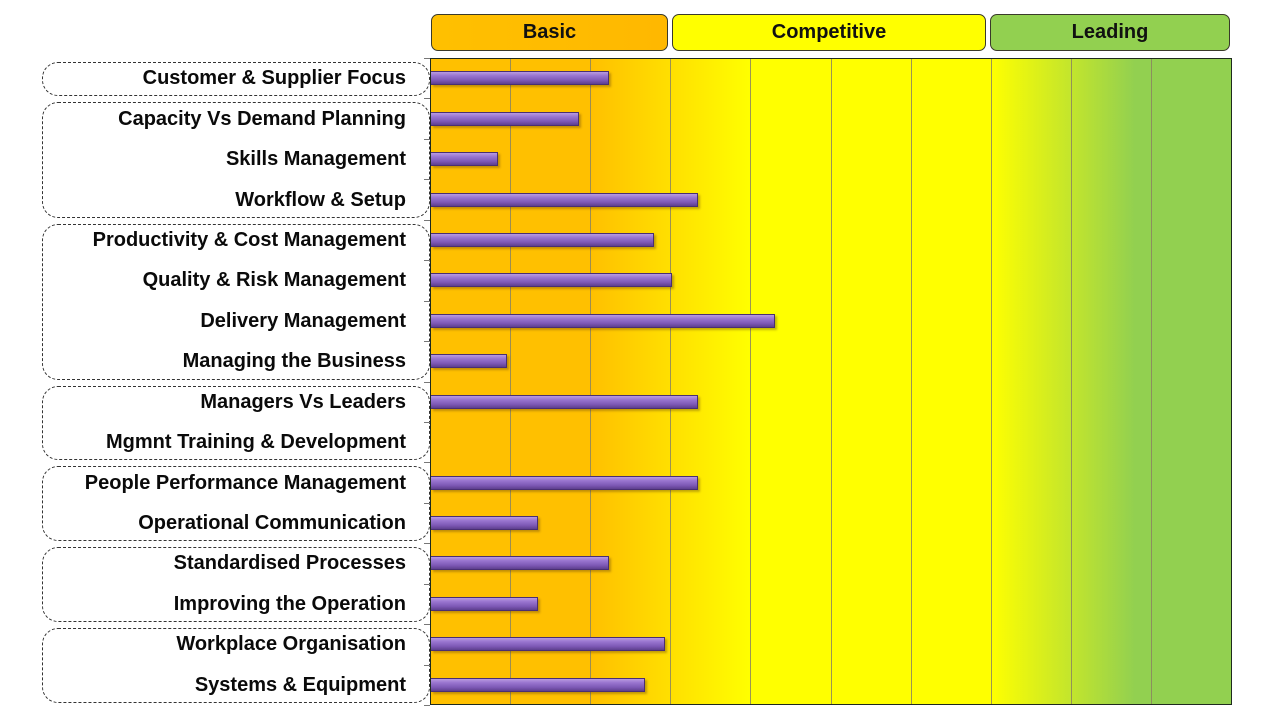 This screenshot has height=720, width=1280. I want to click on category-label: Managing the Business, so click(294, 361).